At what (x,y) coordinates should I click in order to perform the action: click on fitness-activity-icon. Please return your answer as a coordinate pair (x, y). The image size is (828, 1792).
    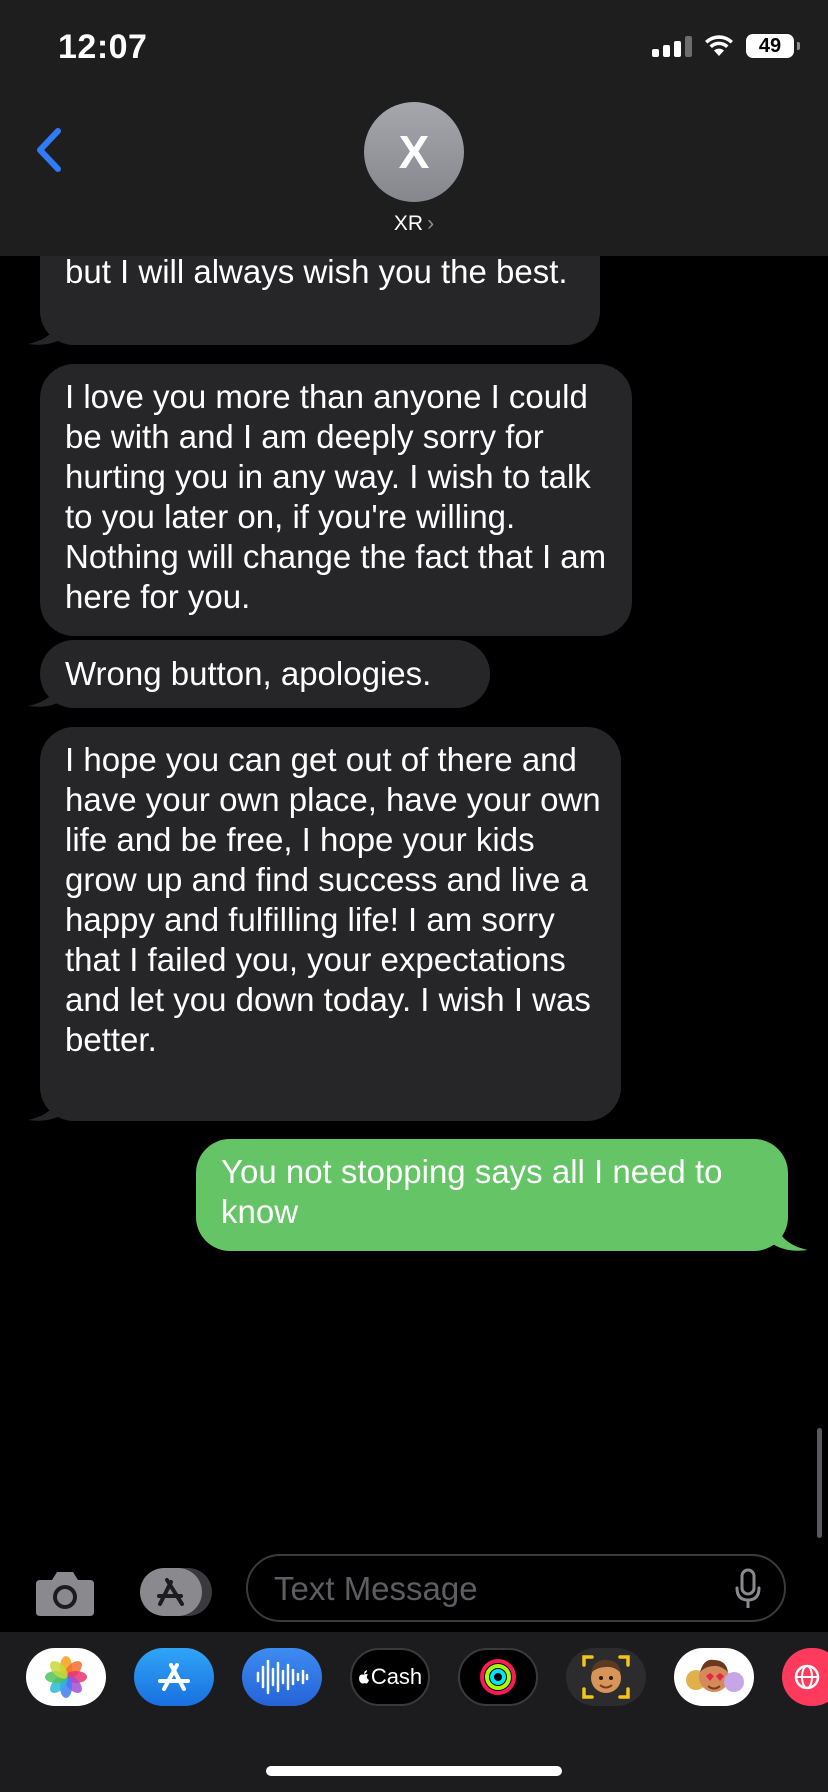
    Looking at the image, I should click on (498, 1677).